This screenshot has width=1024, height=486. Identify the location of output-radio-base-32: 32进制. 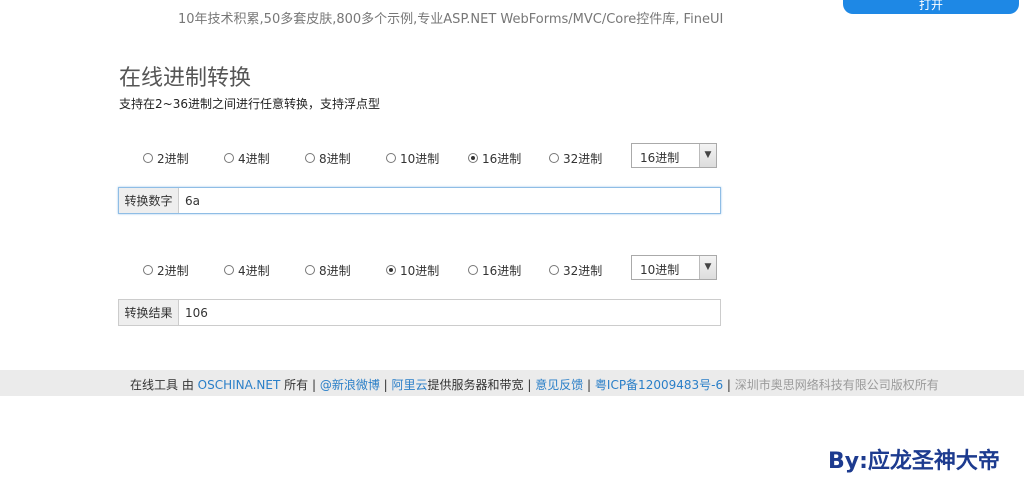
(575, 270).